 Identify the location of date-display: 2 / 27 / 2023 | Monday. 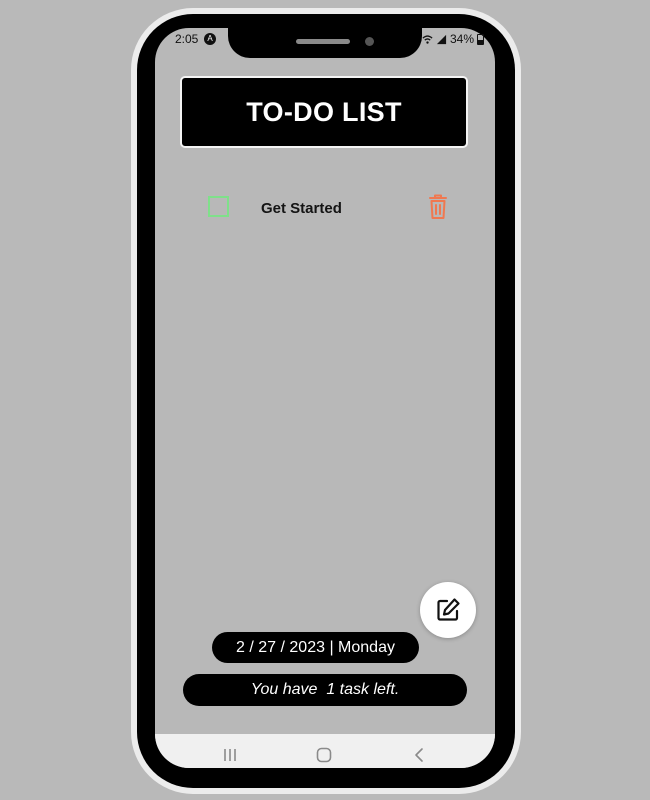
(315, 647).